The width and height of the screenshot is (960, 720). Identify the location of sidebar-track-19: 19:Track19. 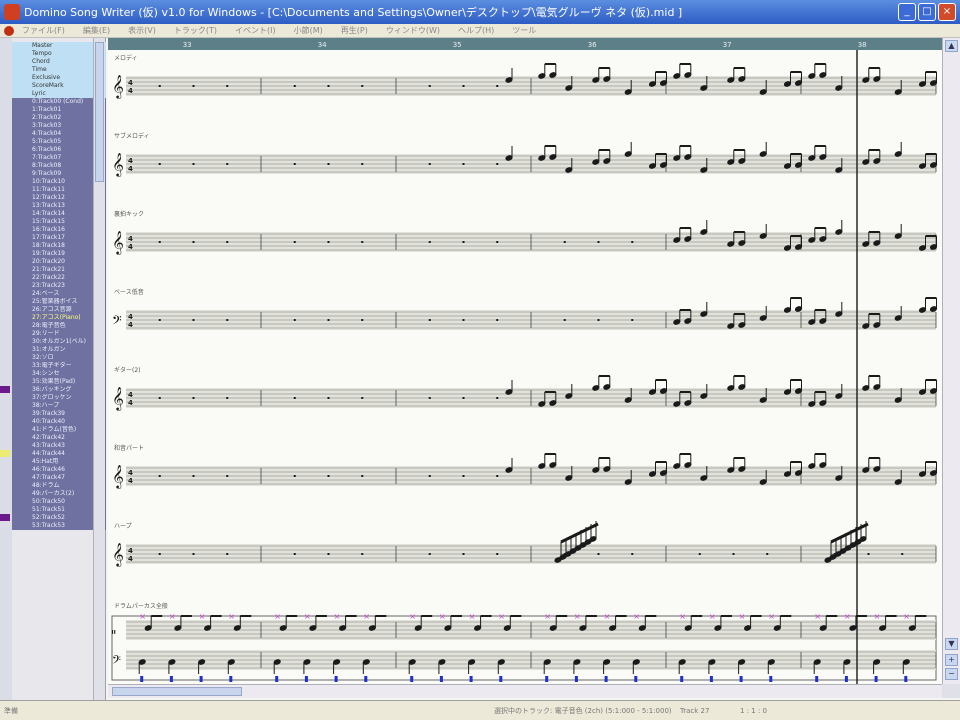
(59, 254).